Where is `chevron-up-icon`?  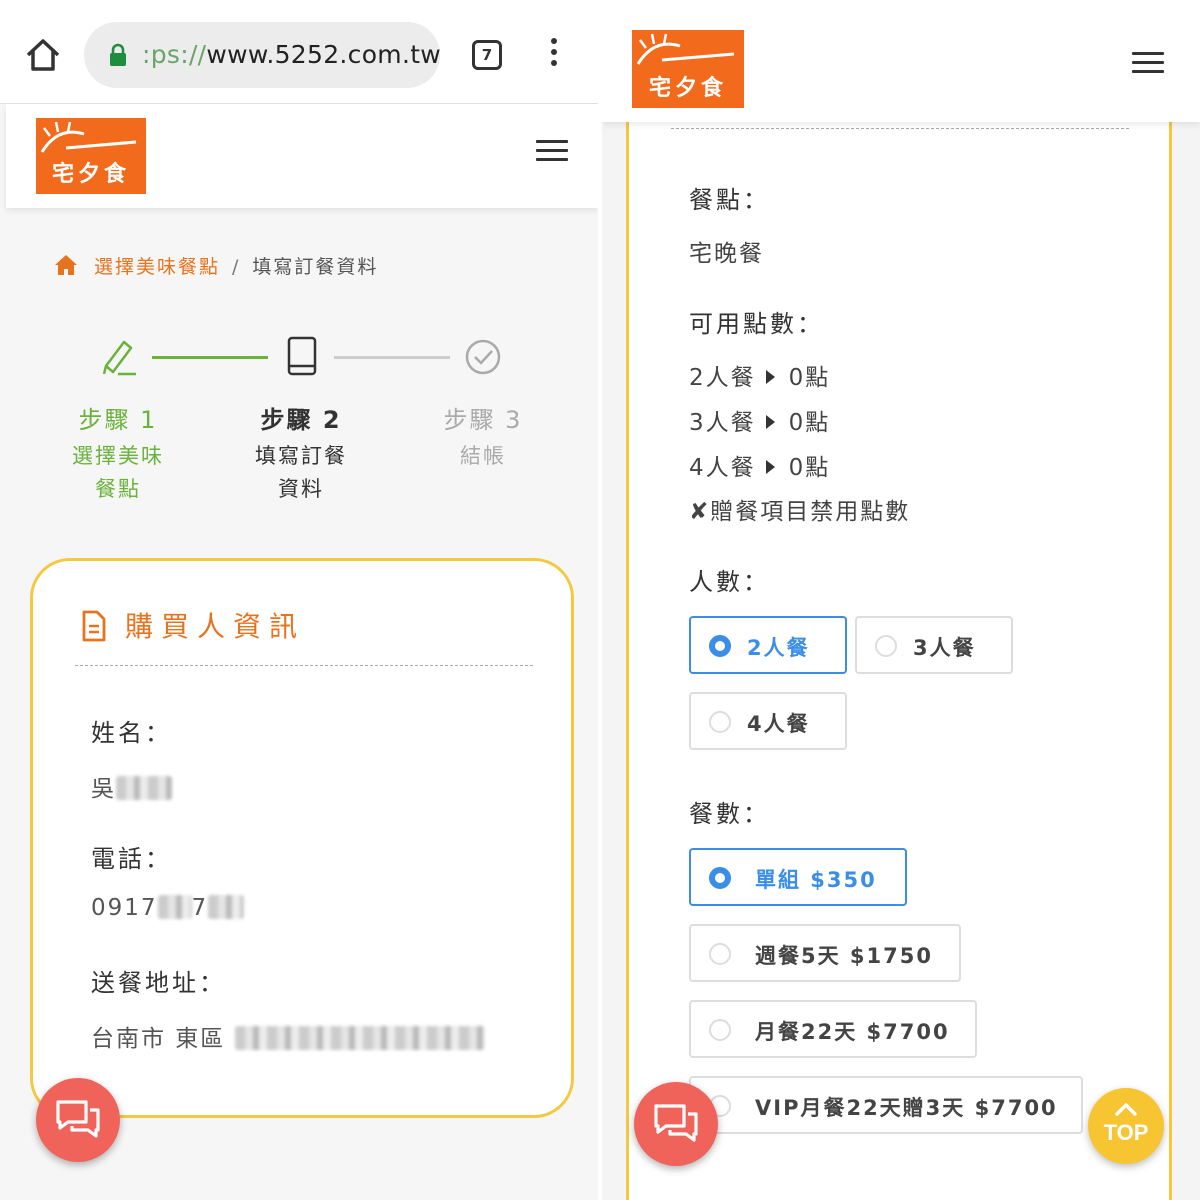 chevron-up-icon is located at coordinates (1126, 1109).